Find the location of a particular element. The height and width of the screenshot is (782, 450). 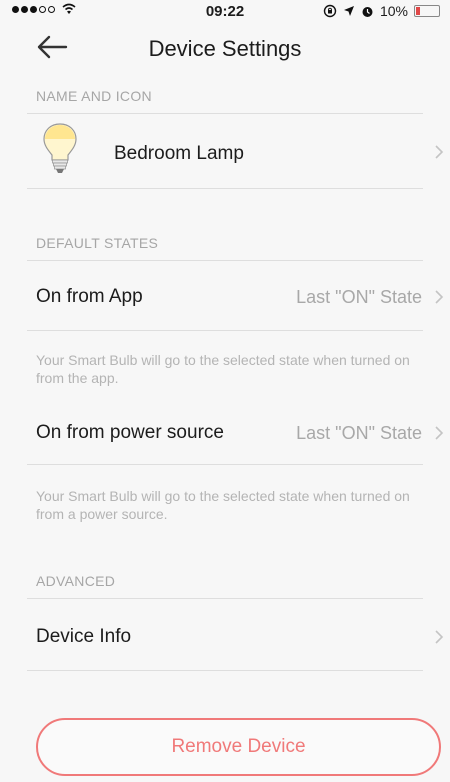

section-header-advanced: ADVANCED is located at coordinates (76, 581).